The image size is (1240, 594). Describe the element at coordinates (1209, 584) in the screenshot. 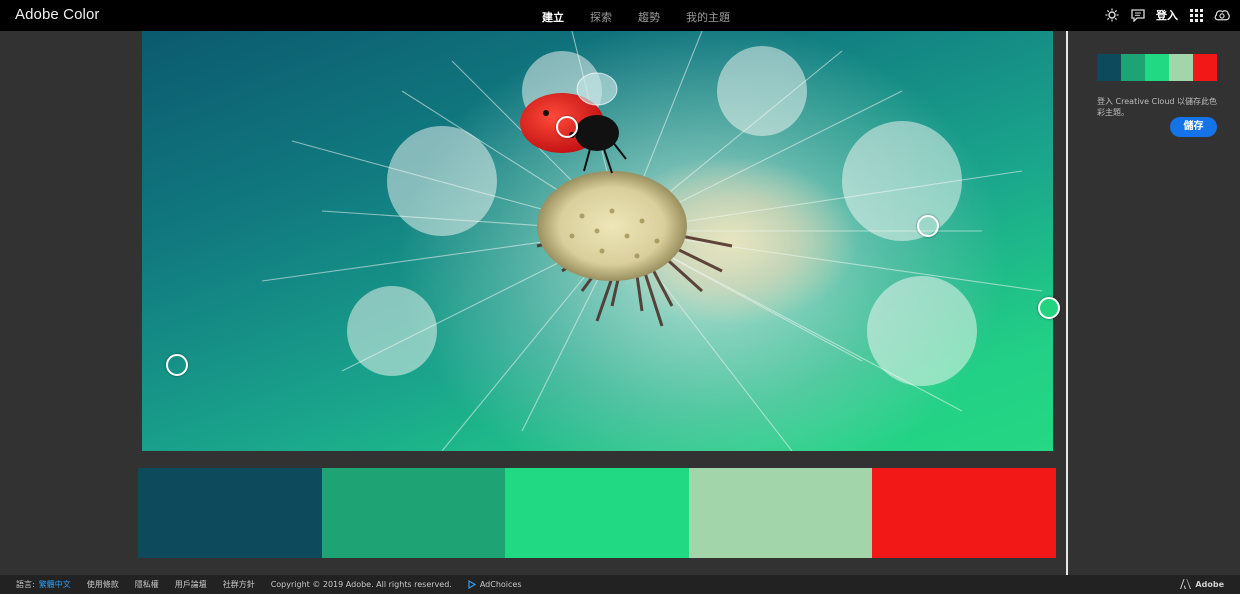

I see `adobe-label: Adobe` at that location.